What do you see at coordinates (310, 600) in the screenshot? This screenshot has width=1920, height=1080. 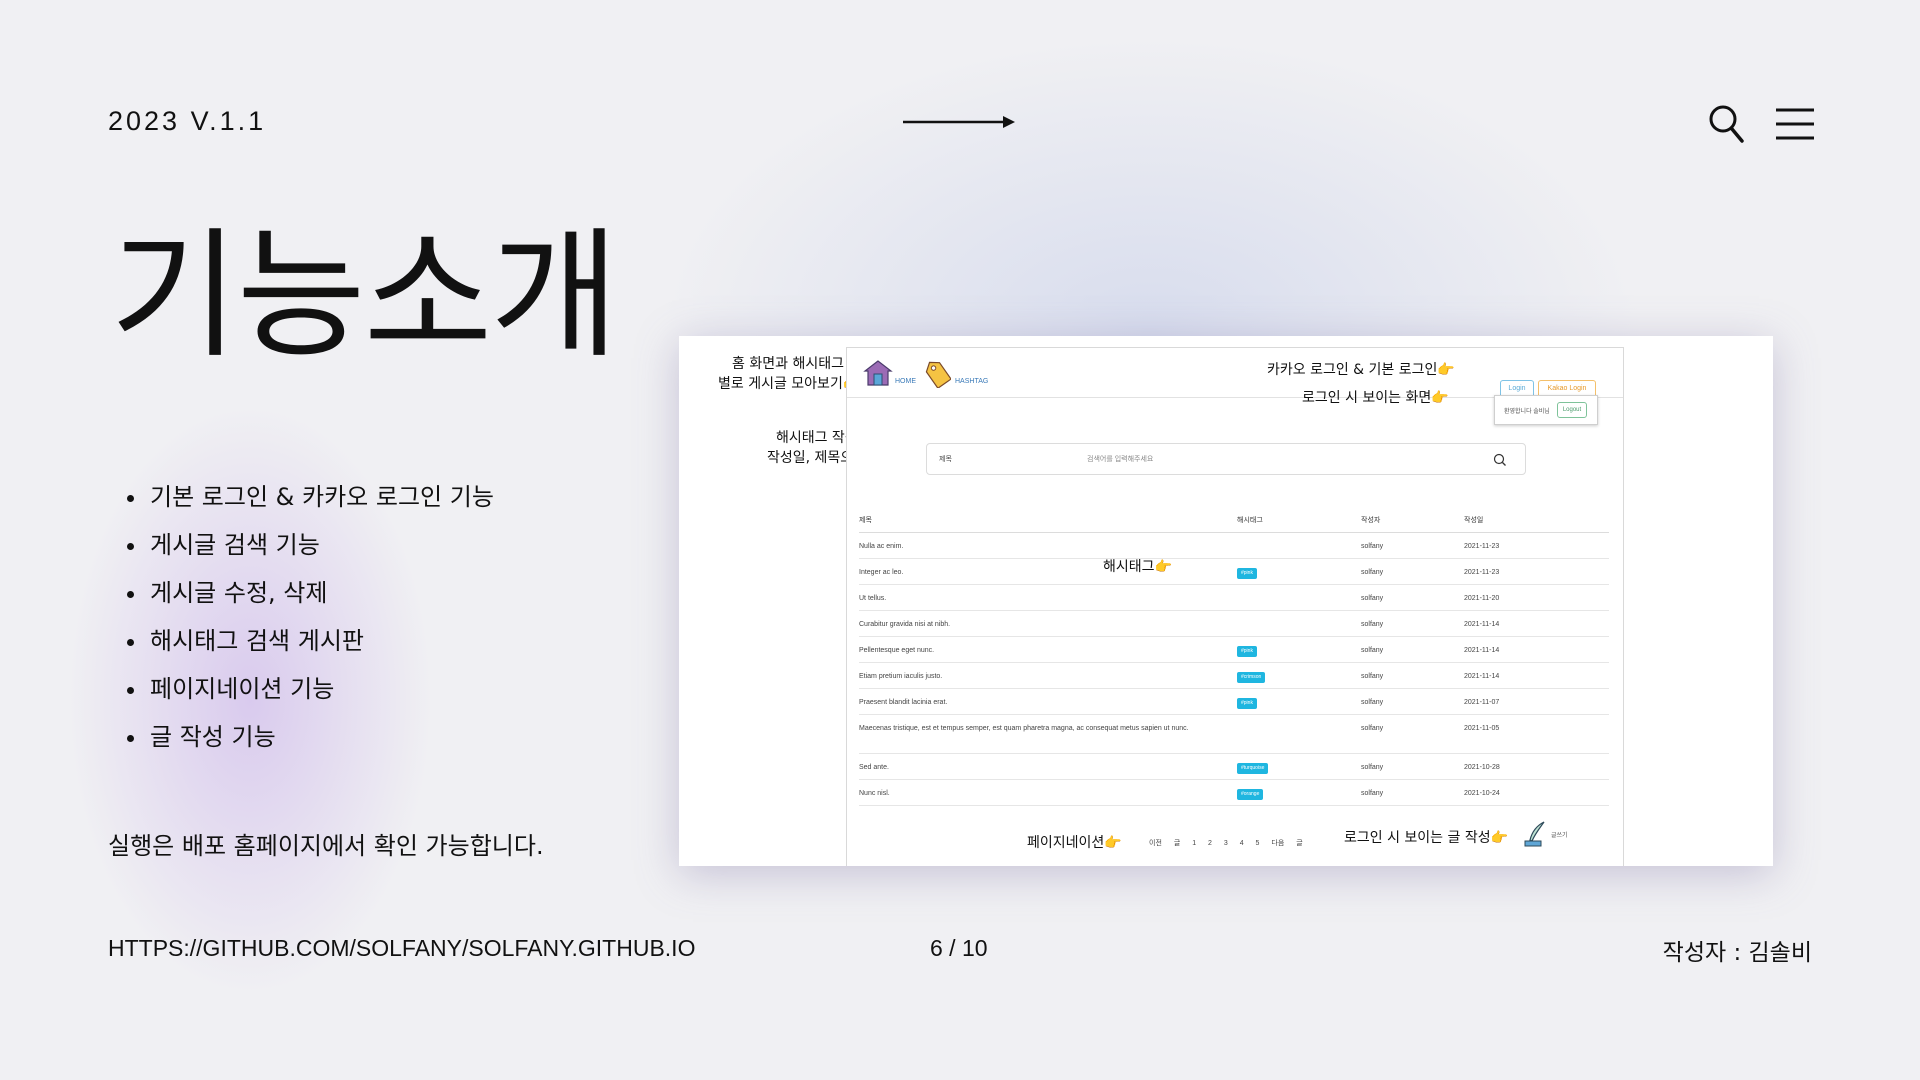 I see `feature-item: 게시글 수정, 삭제` at bounding box center [310, 600].